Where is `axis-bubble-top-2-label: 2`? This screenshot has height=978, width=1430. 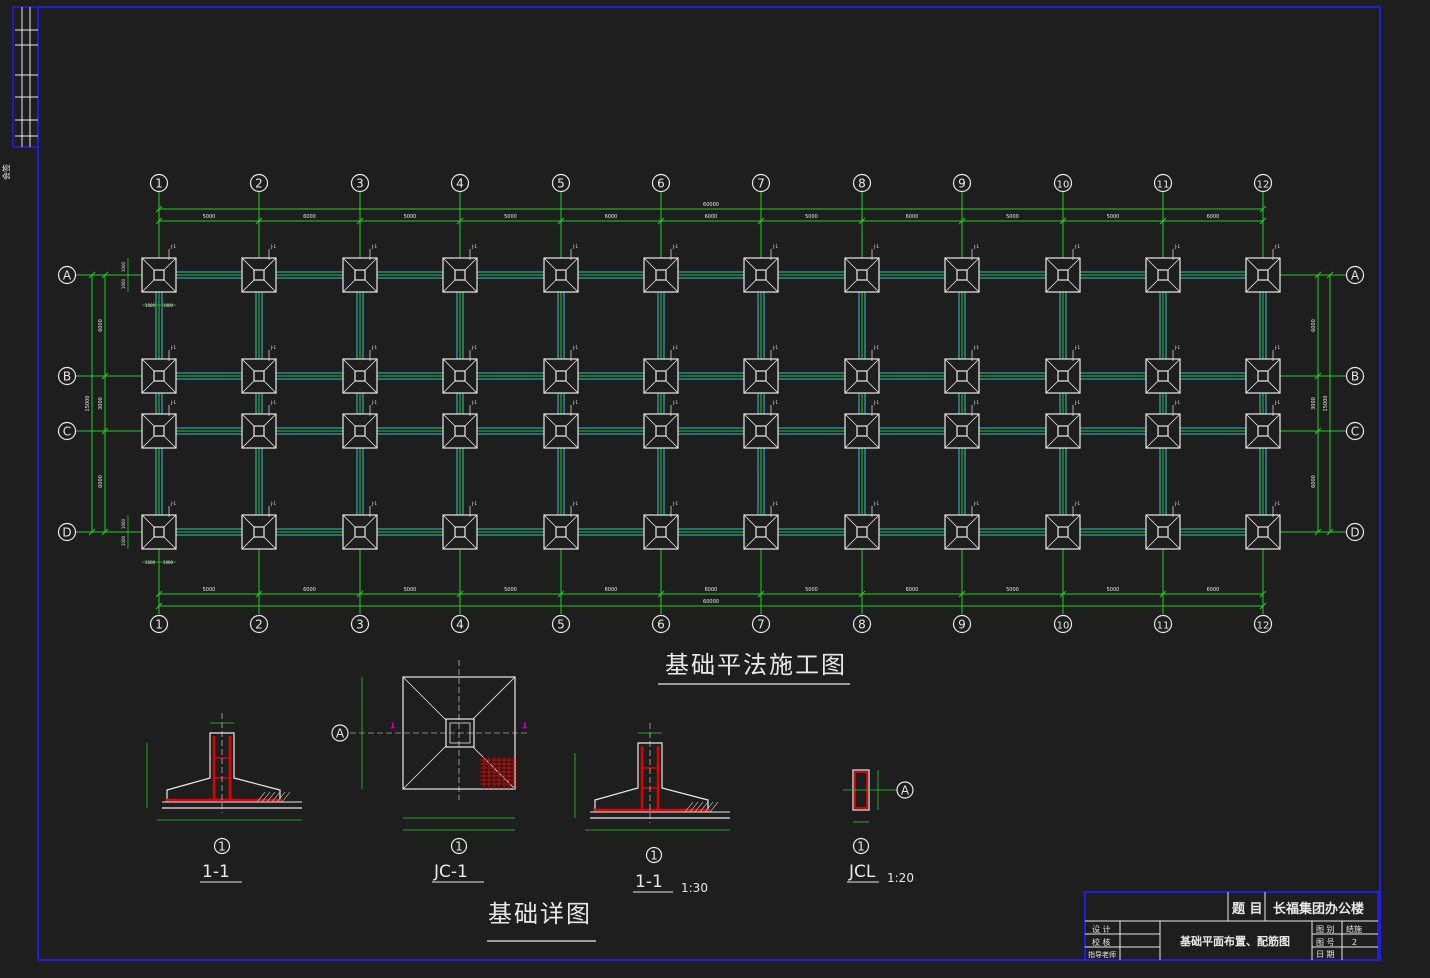 axis-bubble-top-2-label: 2 is located at coordinates (259, 184).